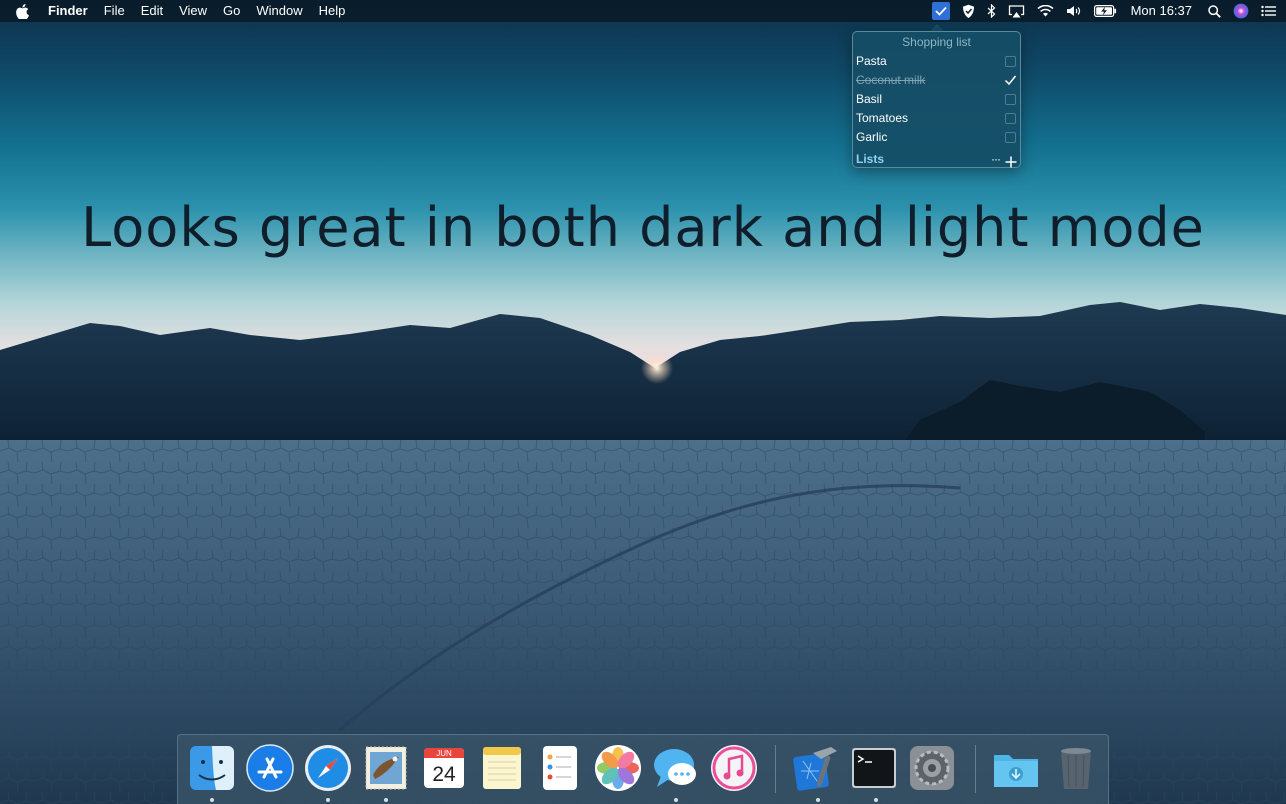  What do you see at coordinates (152, 11) in the screenshot?
I see `menu-edit: Edit` at bounding box center [152, 11].